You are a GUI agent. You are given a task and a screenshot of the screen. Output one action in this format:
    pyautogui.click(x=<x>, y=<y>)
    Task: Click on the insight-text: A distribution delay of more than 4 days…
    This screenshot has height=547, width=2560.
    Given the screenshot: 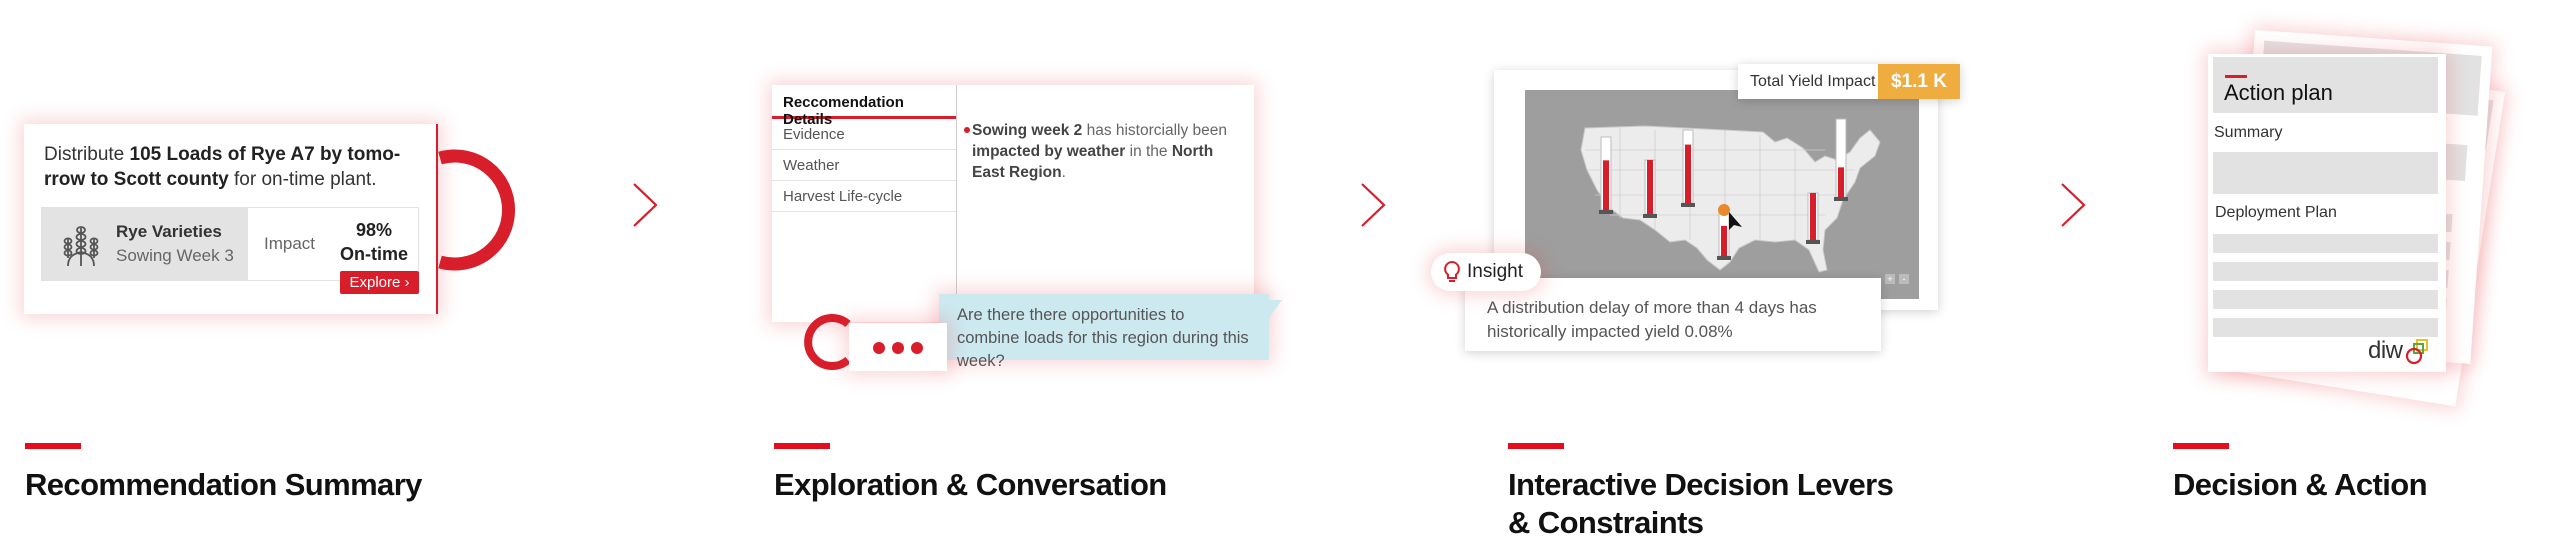 What is the action you would take?
    pyautogui.click(x=1652, y=319)
    